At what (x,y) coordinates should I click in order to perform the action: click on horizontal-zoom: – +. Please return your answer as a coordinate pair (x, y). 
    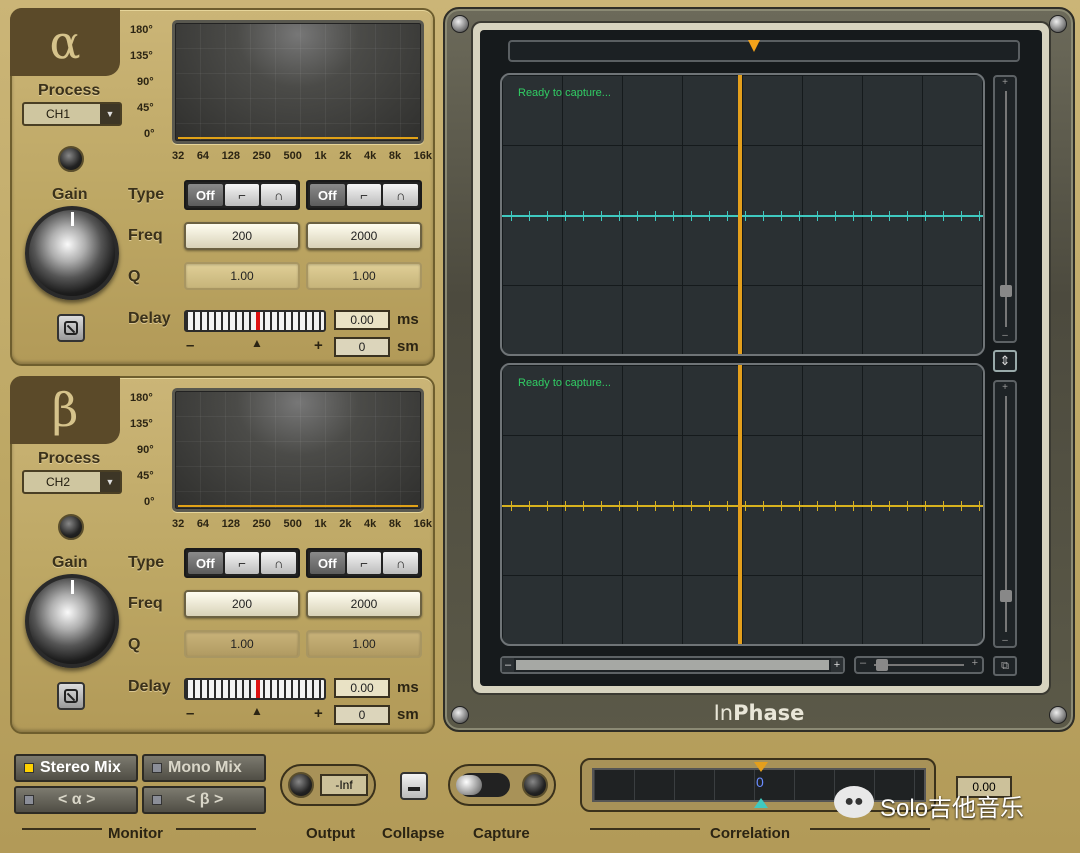
    Looking at the image, I should click on (919, 665).